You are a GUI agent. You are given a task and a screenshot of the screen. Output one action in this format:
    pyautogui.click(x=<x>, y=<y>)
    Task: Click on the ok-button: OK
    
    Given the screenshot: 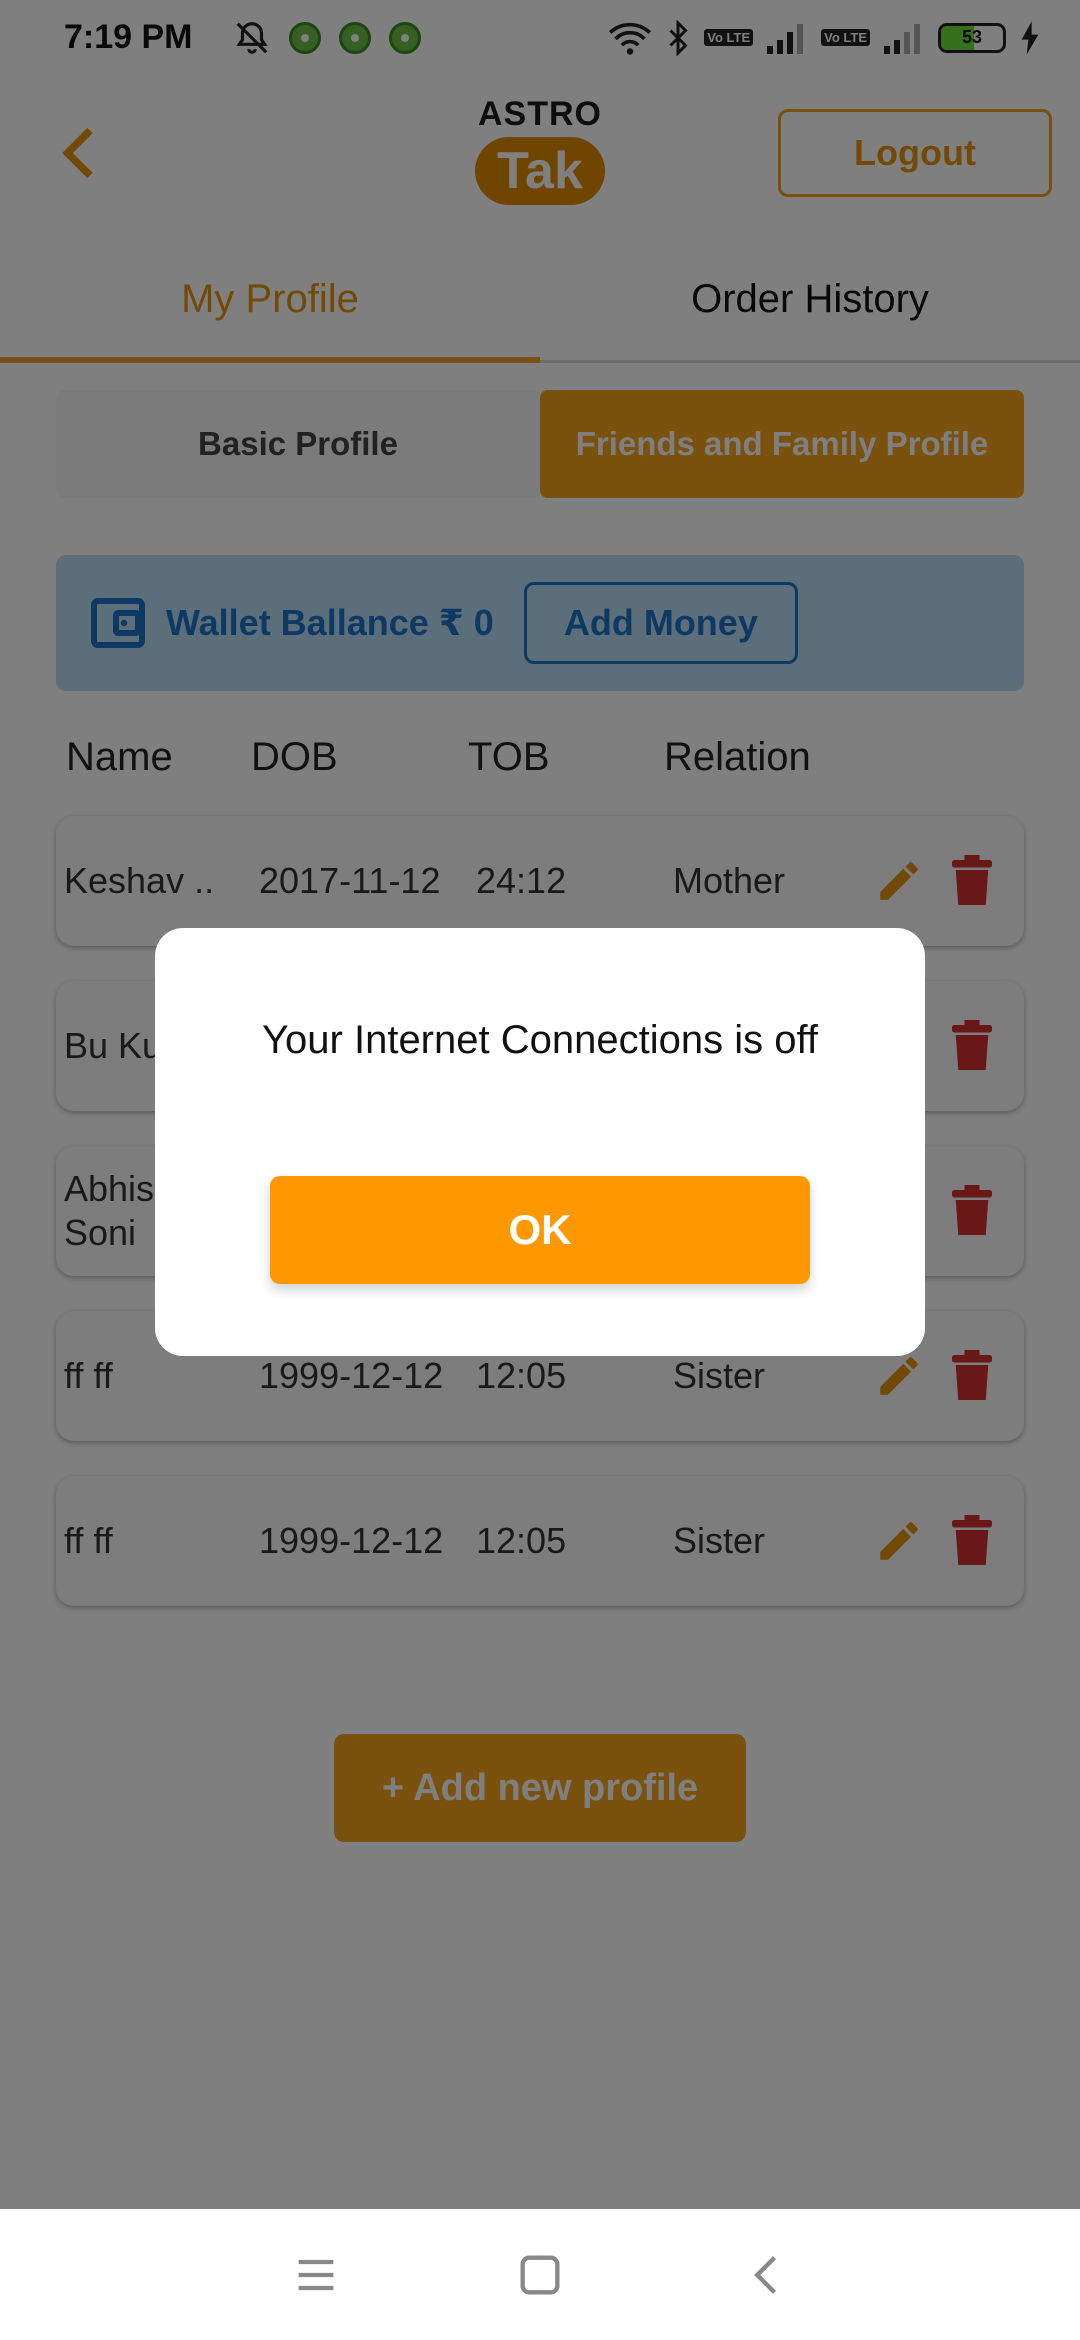 What is the action you would take?
    pyautogui.click(x=540, y=1230)
    